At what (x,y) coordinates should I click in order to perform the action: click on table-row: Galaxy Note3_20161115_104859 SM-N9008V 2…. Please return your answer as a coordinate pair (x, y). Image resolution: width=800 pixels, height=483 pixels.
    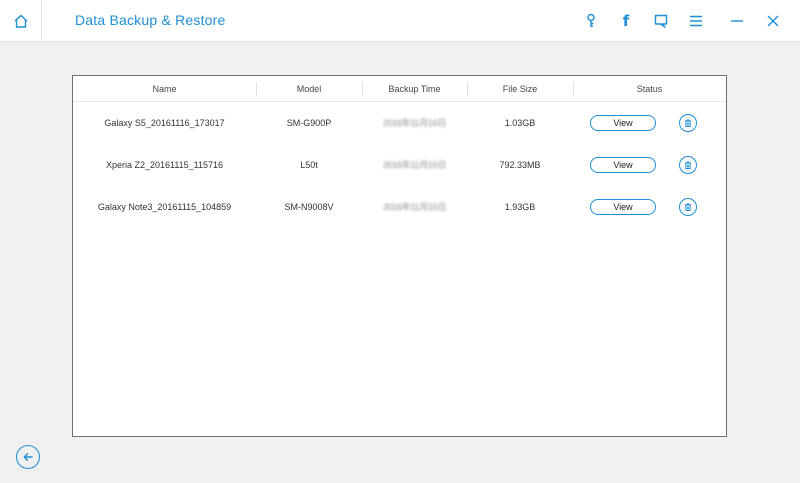
    Looking at the image, I should click on (399, 207).